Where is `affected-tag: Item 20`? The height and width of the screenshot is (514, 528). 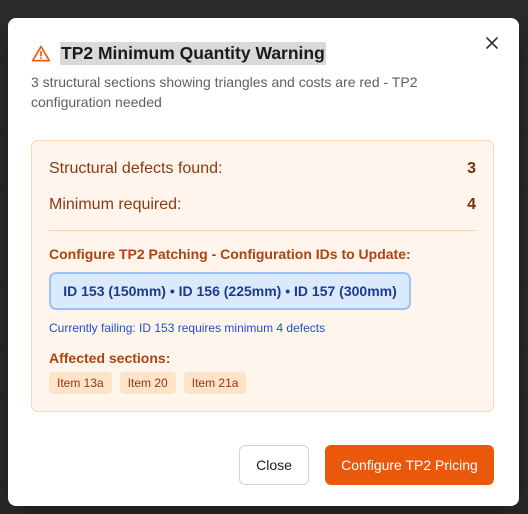 affected-tag: Item 20 is located at coordinates (147, 383).